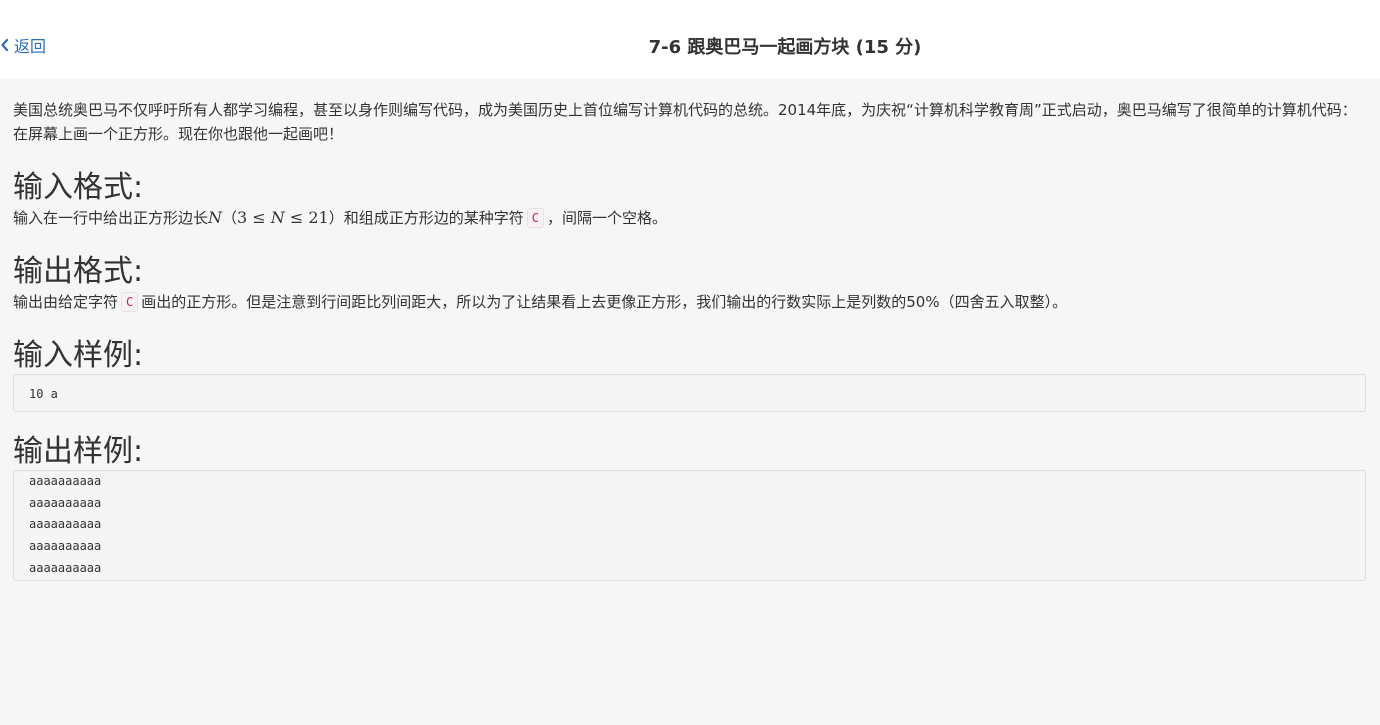 The image size is (1380, 725). I want to click on top-bar: 返回 7-6 跟奥巴马一起画方块 (15 分), so click(690, 39).